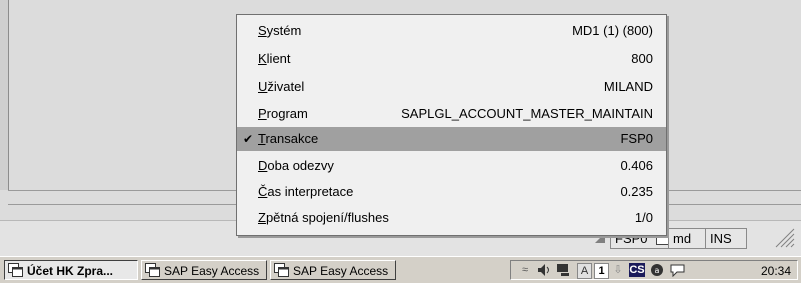  What do you see at coordinates (451, 59) in the screenshot?
I see `menu-item-client: Klient 800` at bounding box center [451, 59].